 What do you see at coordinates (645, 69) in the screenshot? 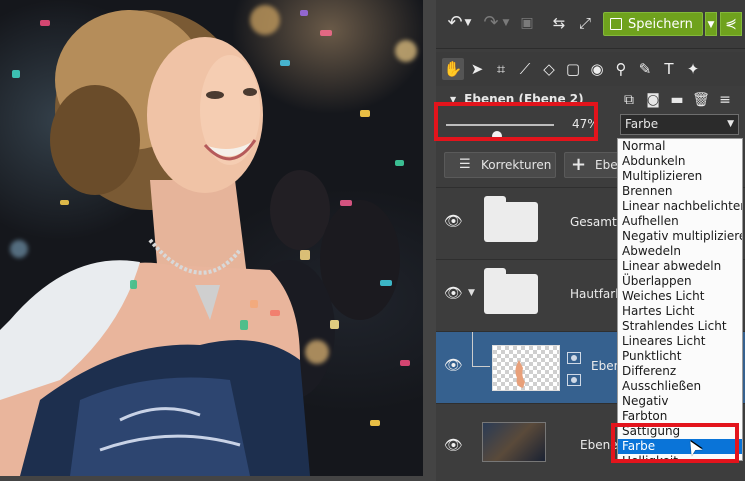
I see `brush-icon: ✎` at bounding box center [645, 69].